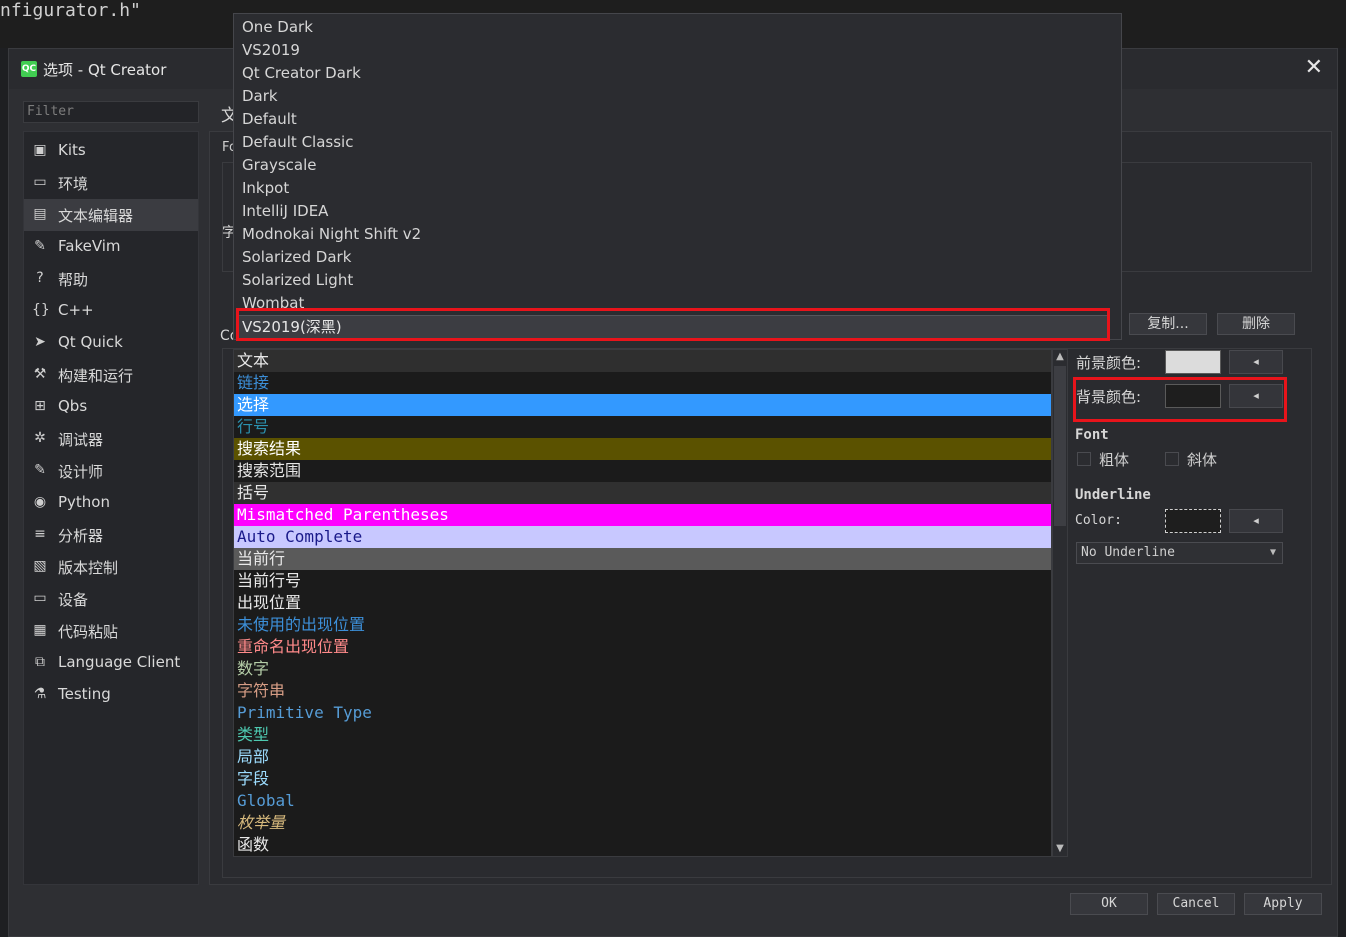  I want to click on color-list-scrollbar: ▲ ▼, so click(1060, 603).